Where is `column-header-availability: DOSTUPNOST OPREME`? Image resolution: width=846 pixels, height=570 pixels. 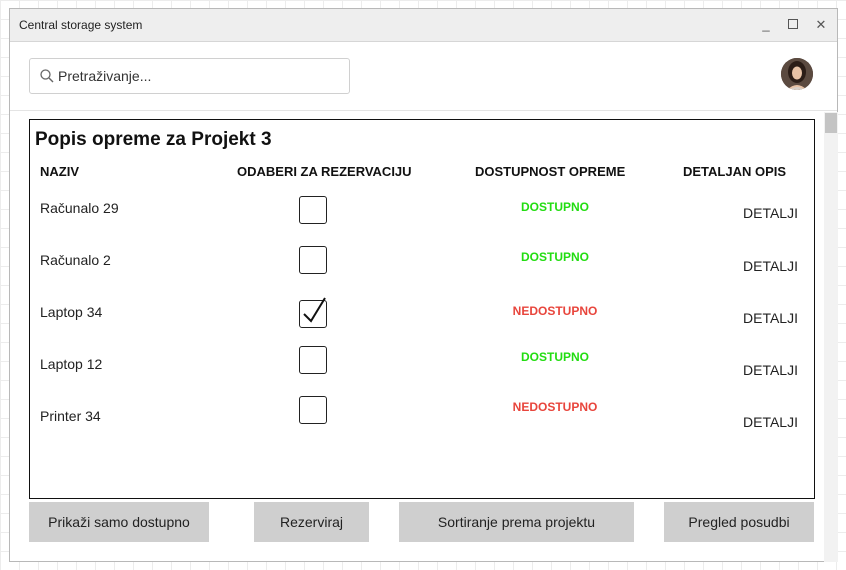 column-header-availability: DOSTUPNOST OPREME is located at coordinates (550, 171).